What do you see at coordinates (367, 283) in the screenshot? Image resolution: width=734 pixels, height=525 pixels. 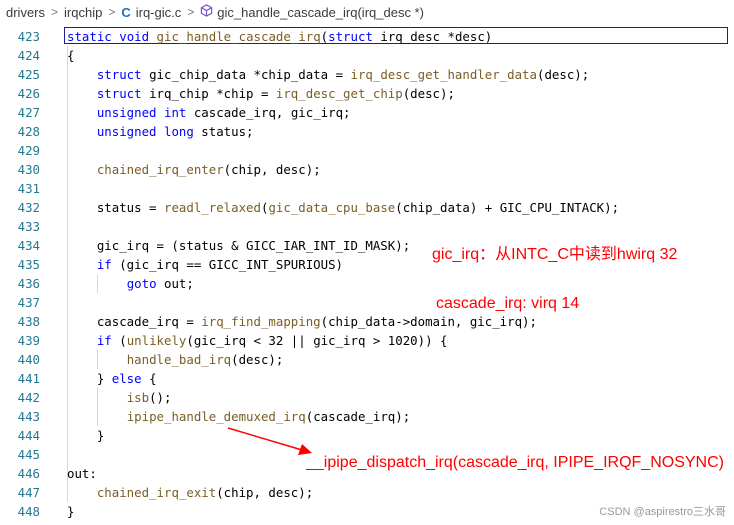 I see `code-line: 436 goto out;` at bounding box center [367, 283].